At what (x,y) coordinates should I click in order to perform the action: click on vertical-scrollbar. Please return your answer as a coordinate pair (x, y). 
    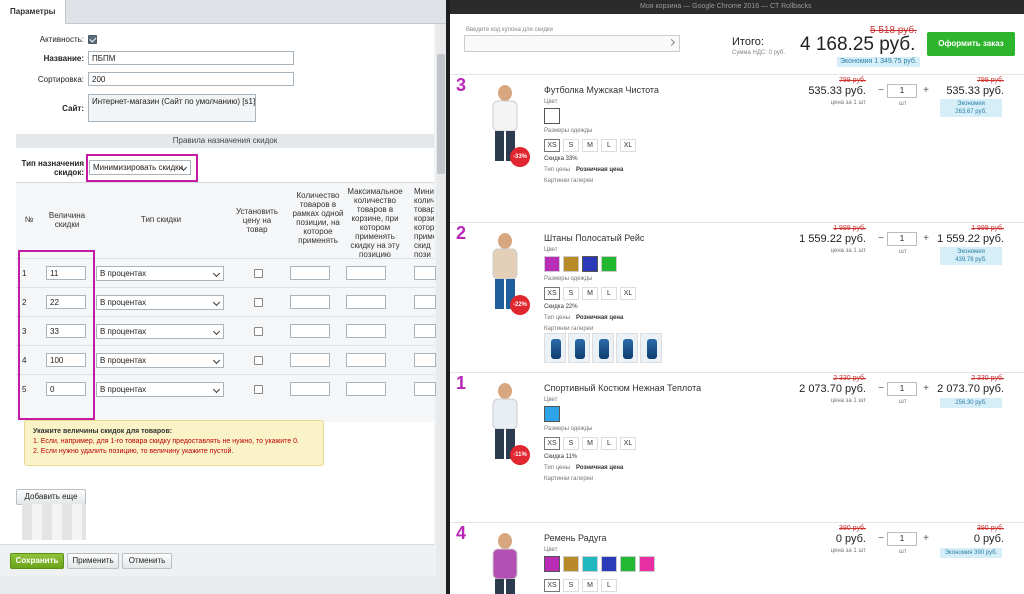
    Looking at the image, I should click on (441, 300).